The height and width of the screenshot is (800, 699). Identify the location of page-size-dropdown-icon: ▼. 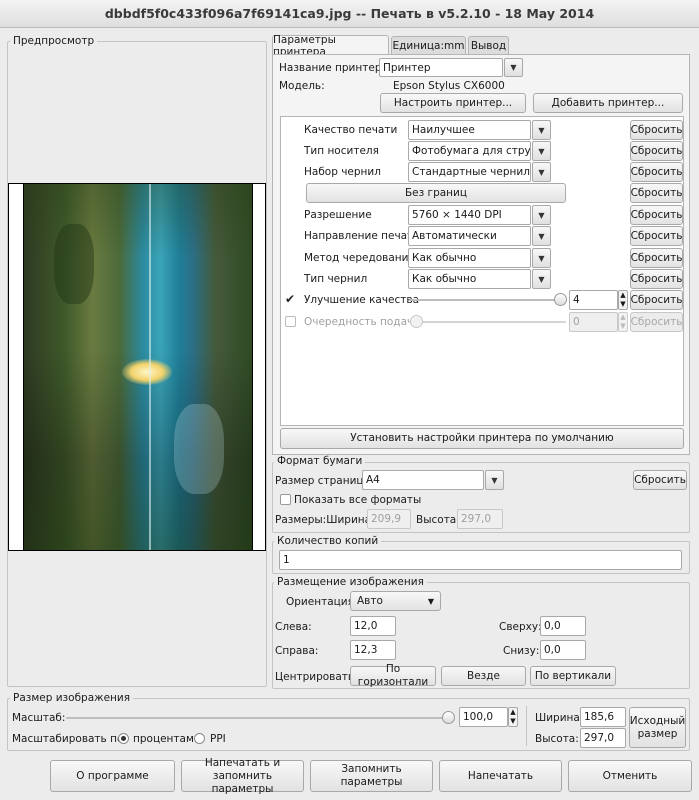
(494, 480).